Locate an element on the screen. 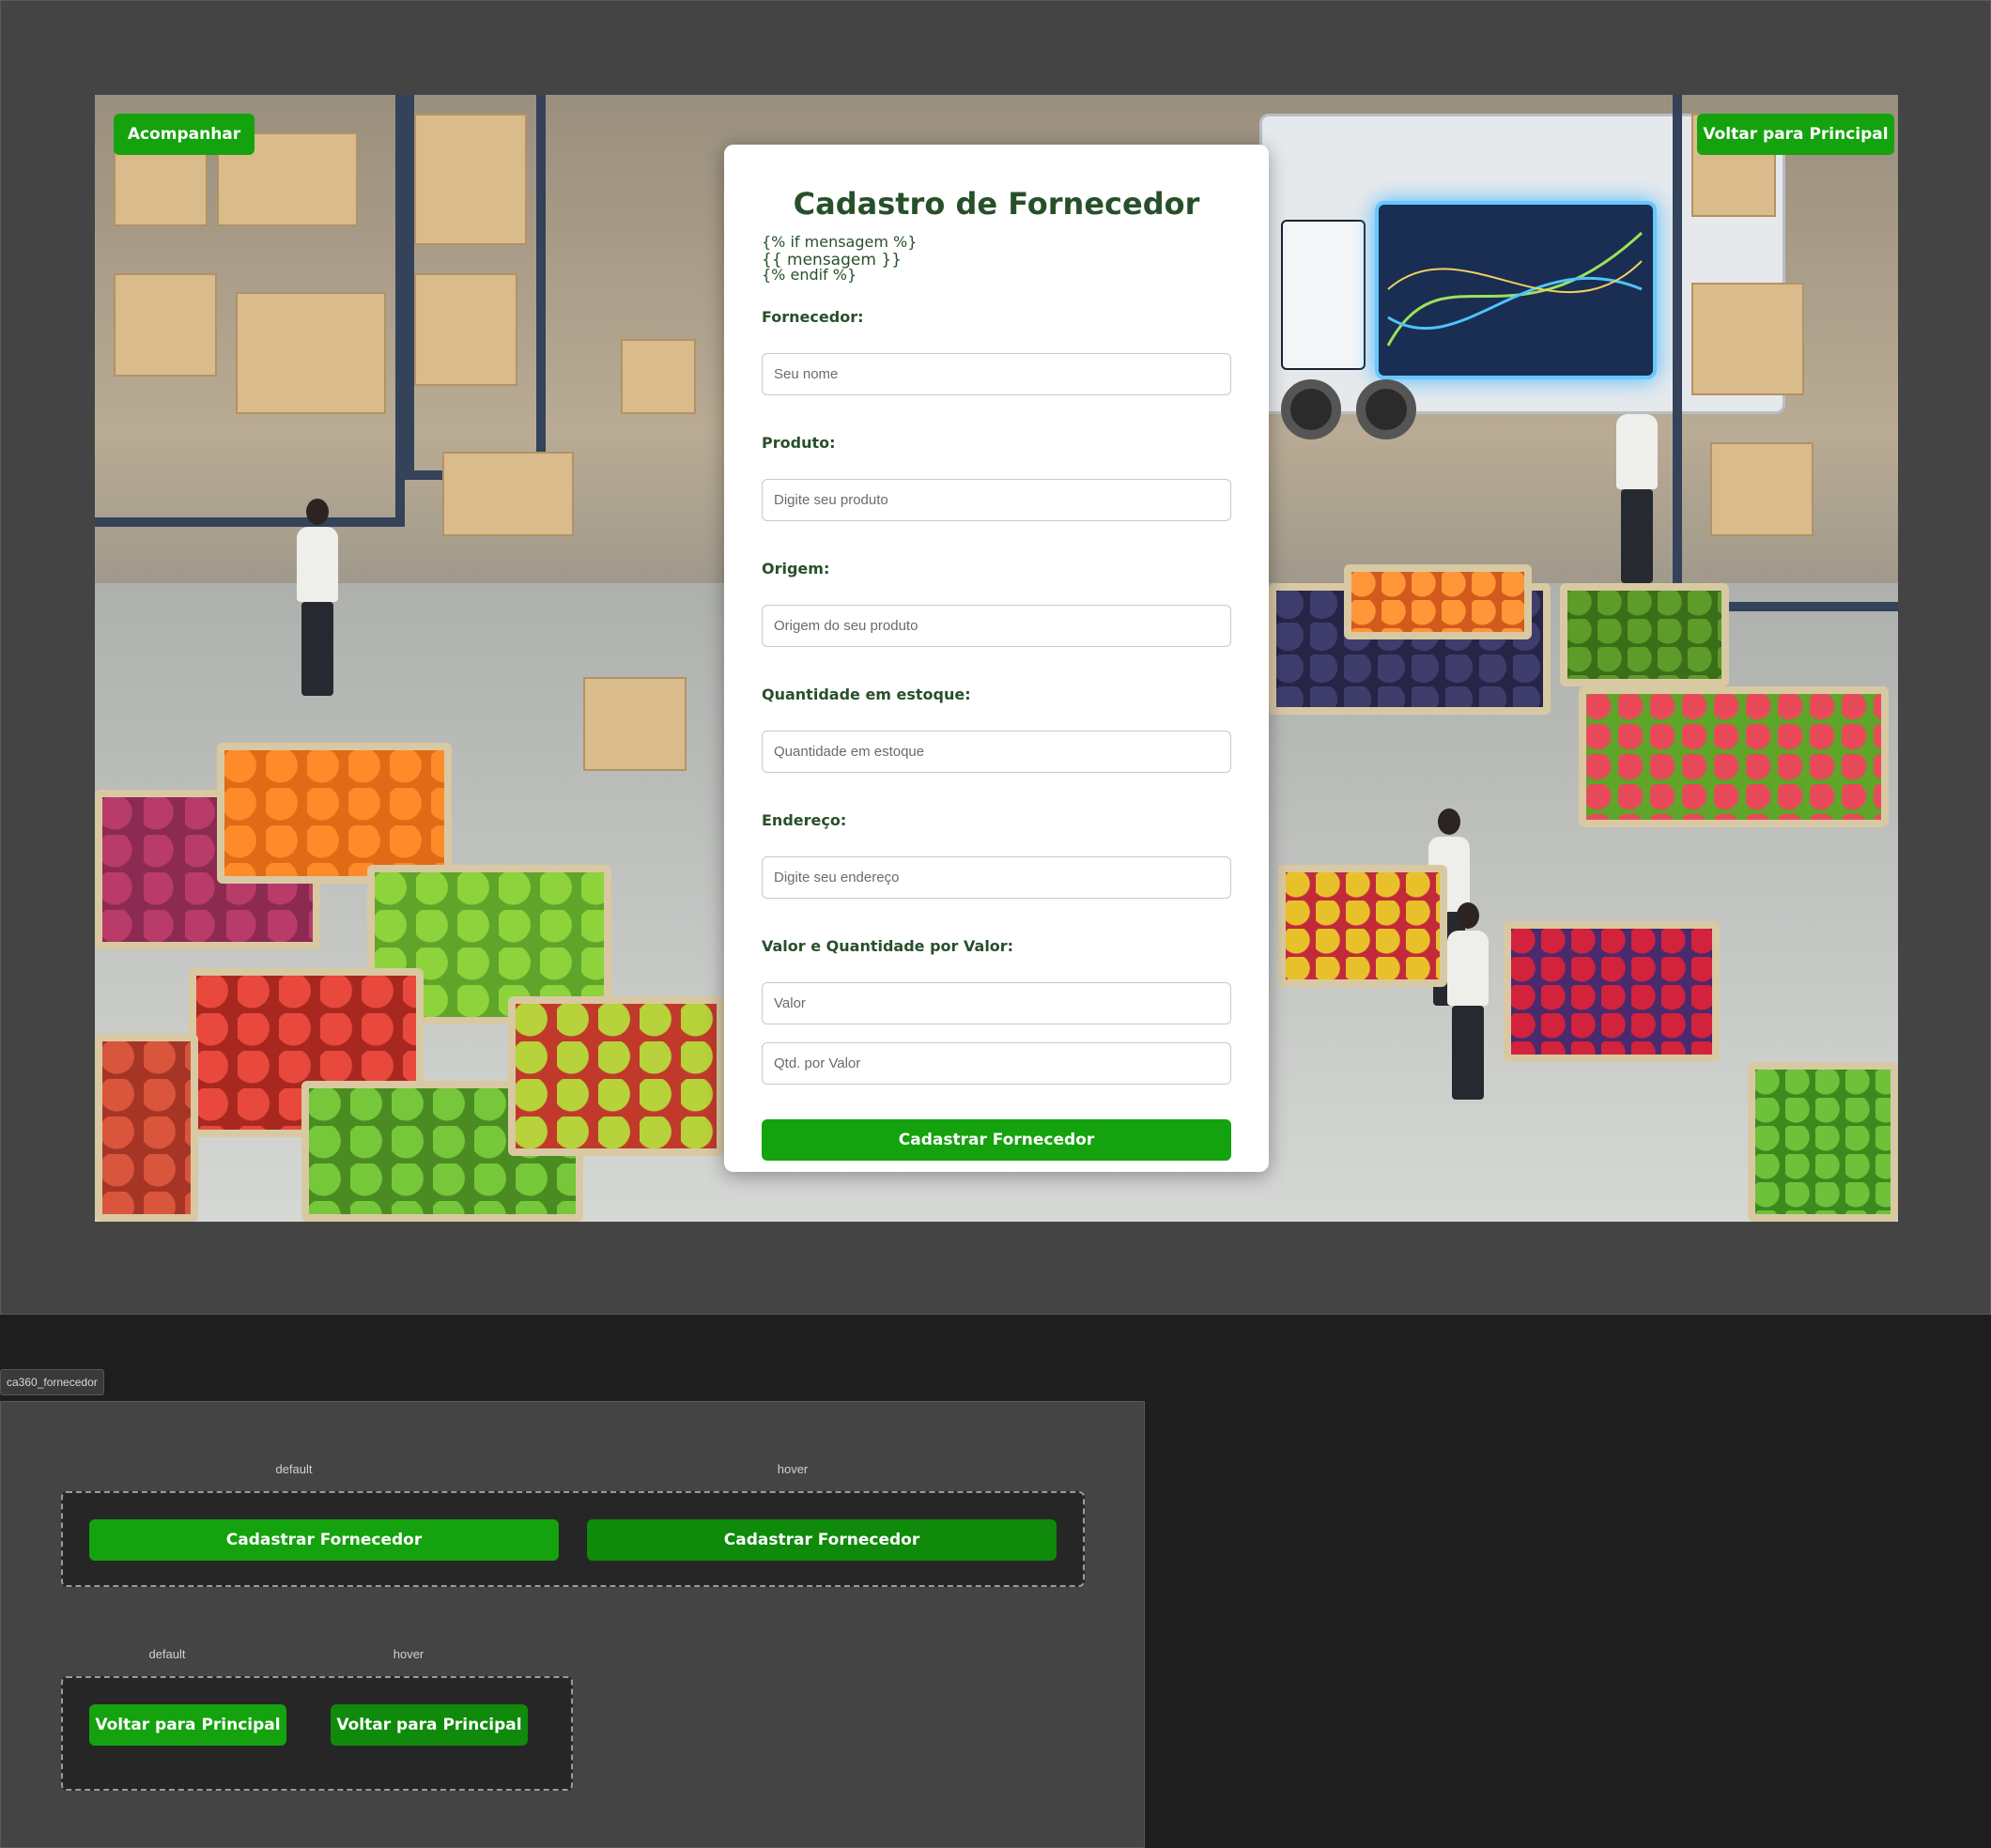 This screenshot has height=1848, width=1991. crate-greens is located at coordinates (1644, 634).